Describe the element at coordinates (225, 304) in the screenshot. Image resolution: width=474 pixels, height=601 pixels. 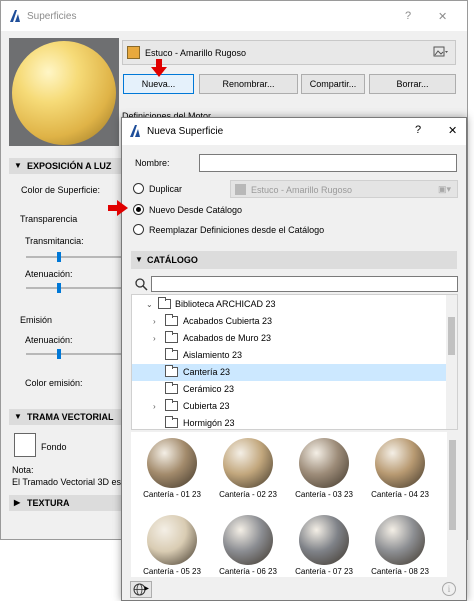
I see `tree-item-label: Biblioteca ARCHICAD 23` at that location.